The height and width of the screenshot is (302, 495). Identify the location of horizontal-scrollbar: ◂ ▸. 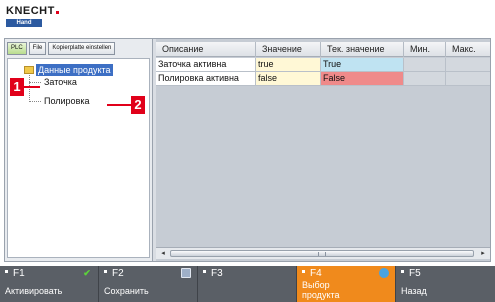
(323, 253).